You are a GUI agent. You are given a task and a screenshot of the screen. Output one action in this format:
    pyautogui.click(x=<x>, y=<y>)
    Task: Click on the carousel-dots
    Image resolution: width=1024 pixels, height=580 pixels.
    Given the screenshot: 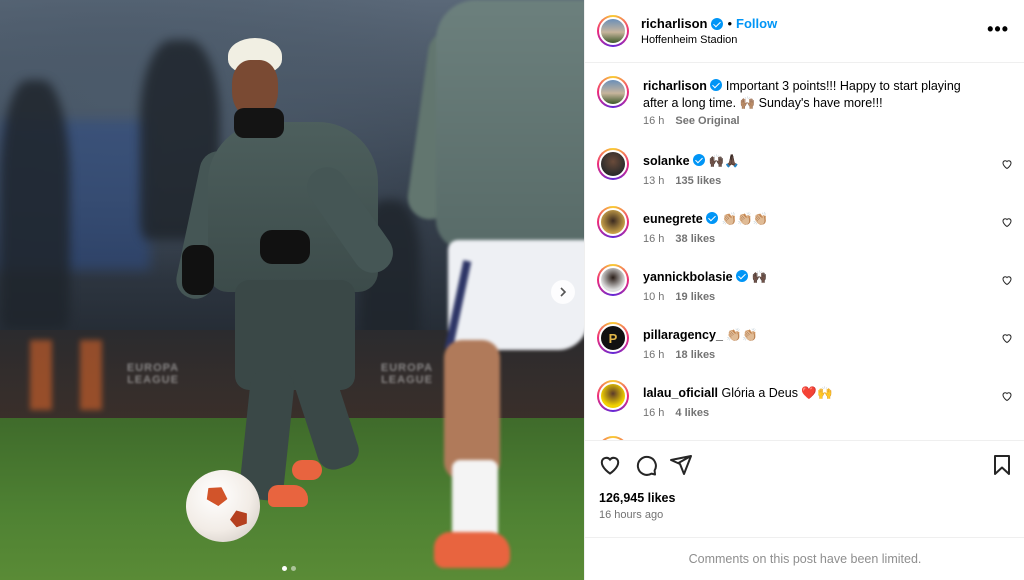 What is the action you would take?
    pyautogui.click(x=289, y=568)
    